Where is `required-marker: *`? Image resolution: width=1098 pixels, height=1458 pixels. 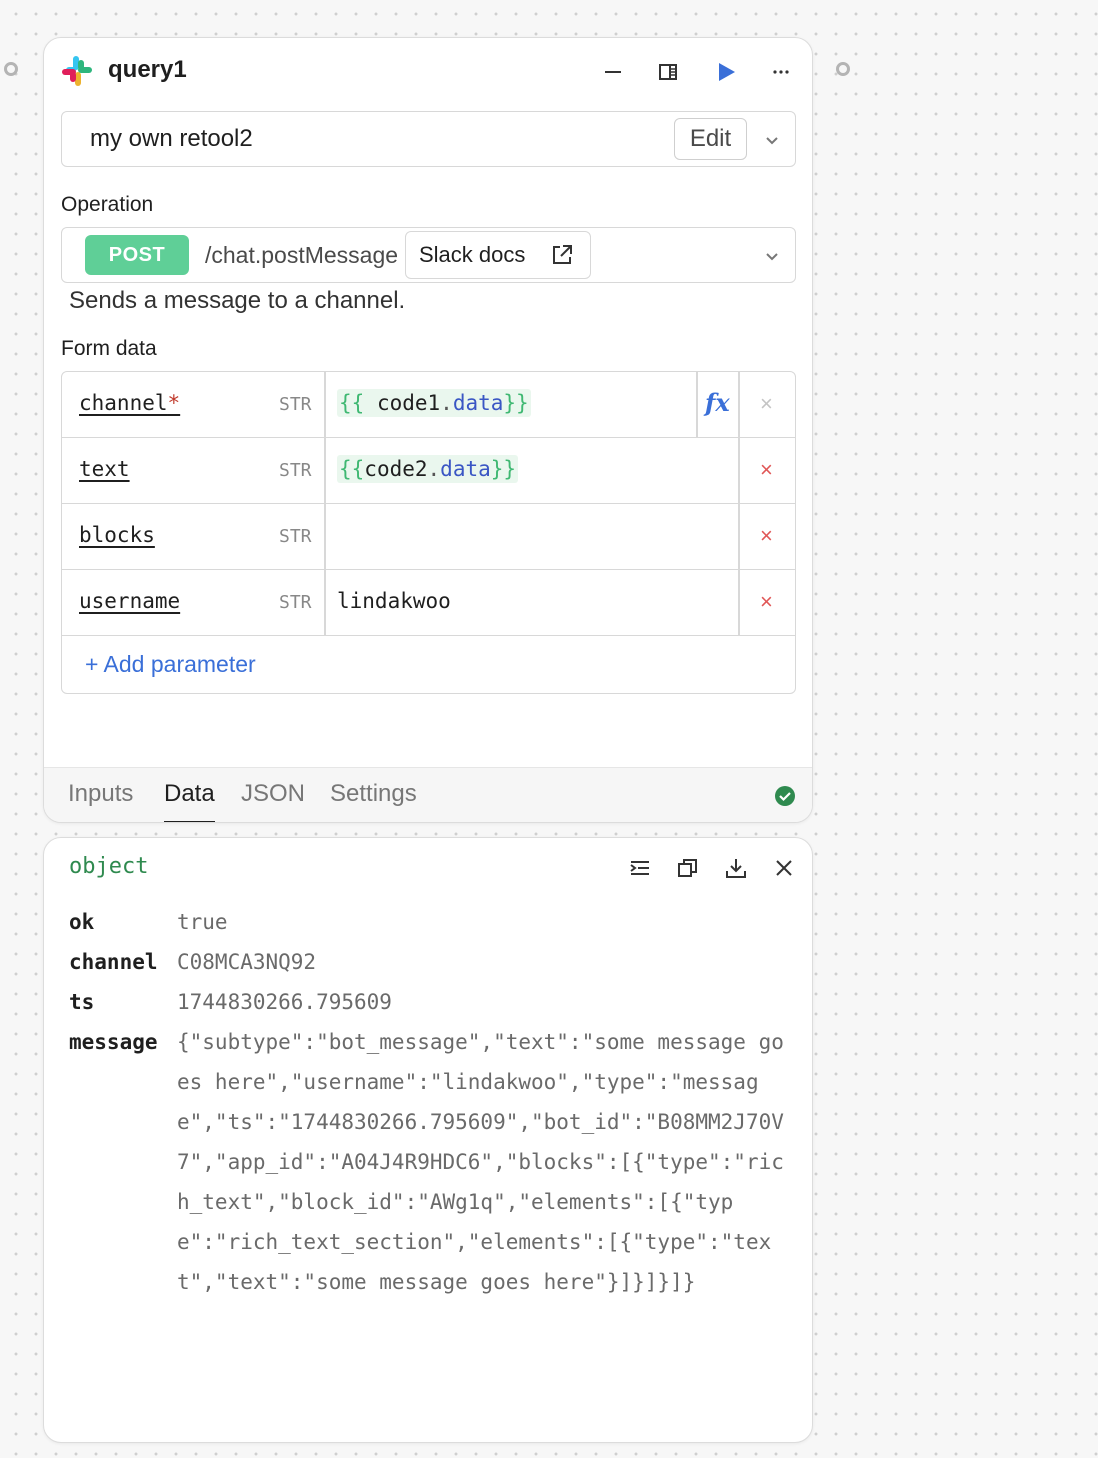 required-marker: * is located at coordinates (174, 403).